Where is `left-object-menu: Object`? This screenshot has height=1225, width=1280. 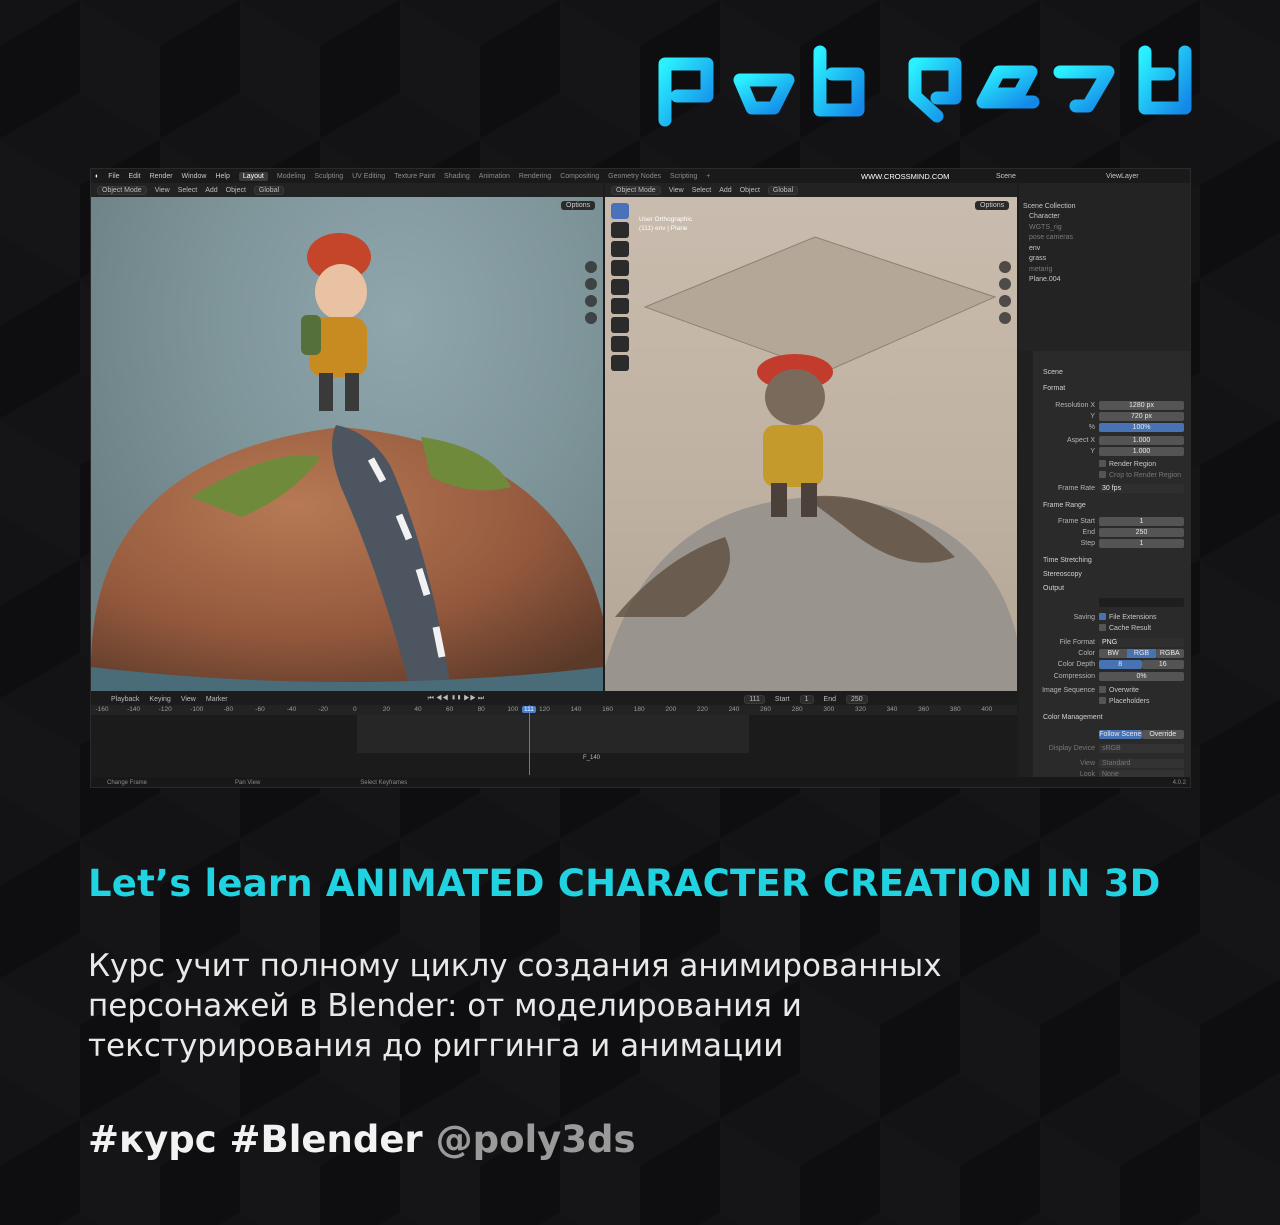
left-object-menu: Object is located at coordinates (236, 190).